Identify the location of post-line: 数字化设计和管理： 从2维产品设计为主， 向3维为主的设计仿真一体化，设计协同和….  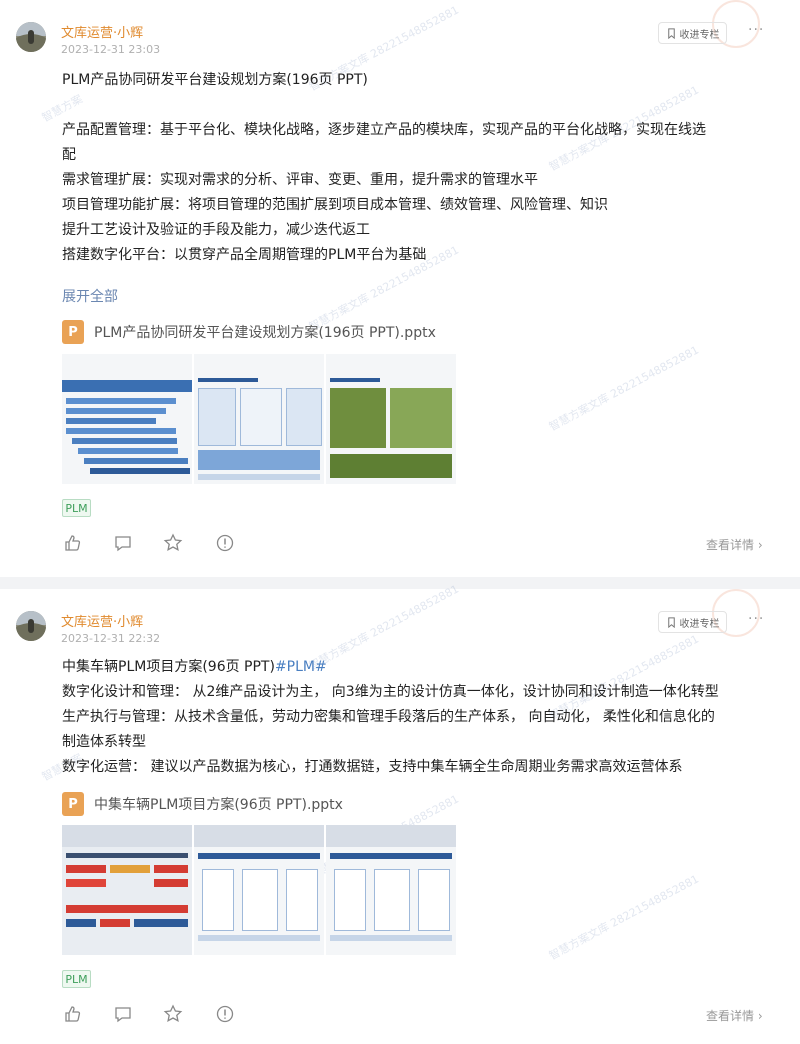
(390, 692).